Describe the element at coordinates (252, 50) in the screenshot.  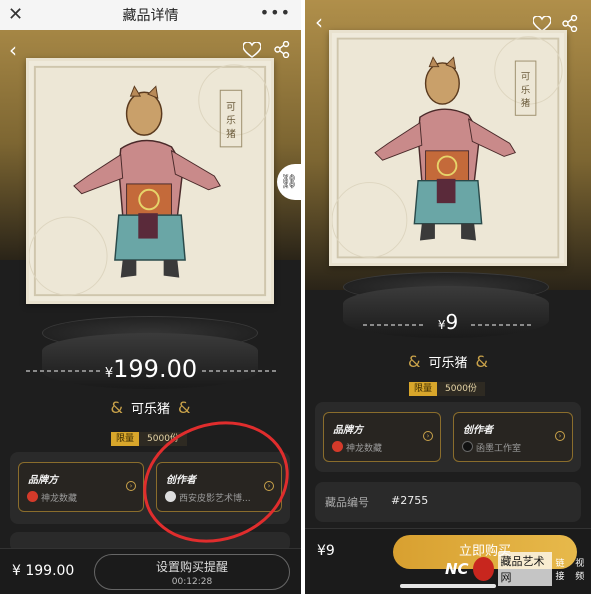
I see `heart-icon` at that location.